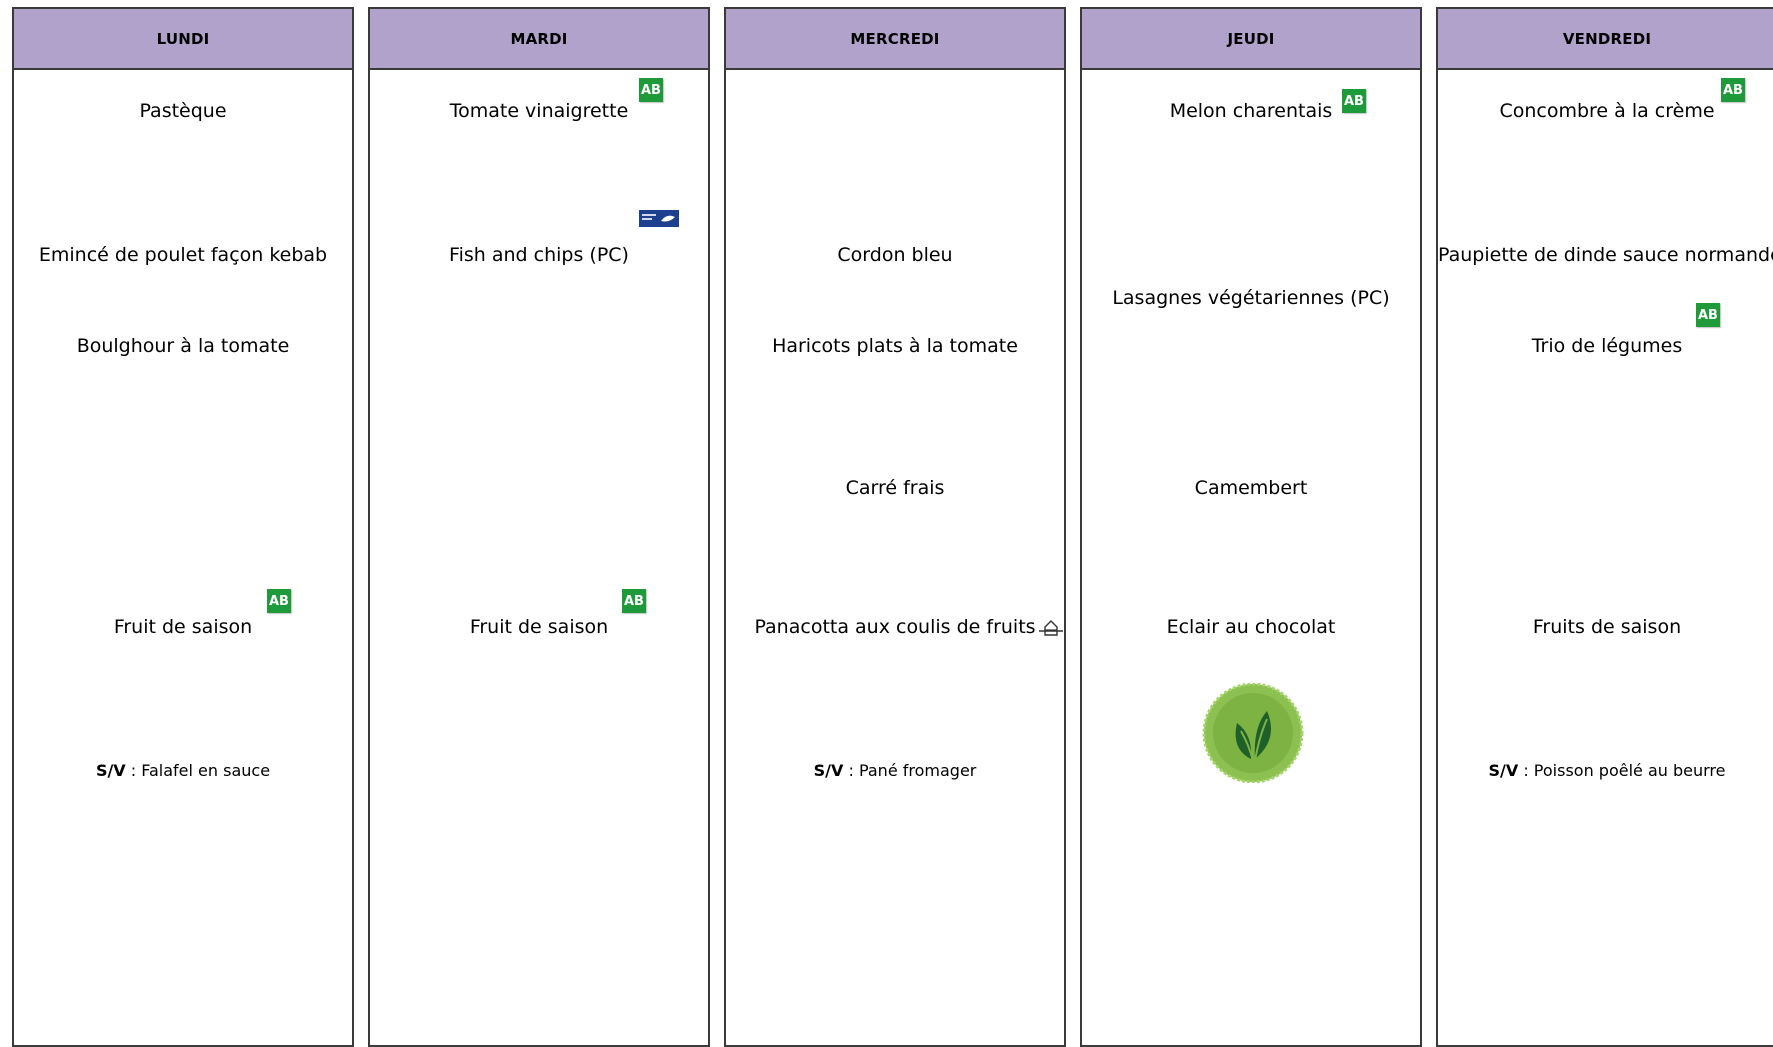 This screenshot has width=1773, height=1047. What do you see at coordinates (1251, 39) in the screenshot?
I see `day-header: JEUDI` at bounding box center [1251, 39].